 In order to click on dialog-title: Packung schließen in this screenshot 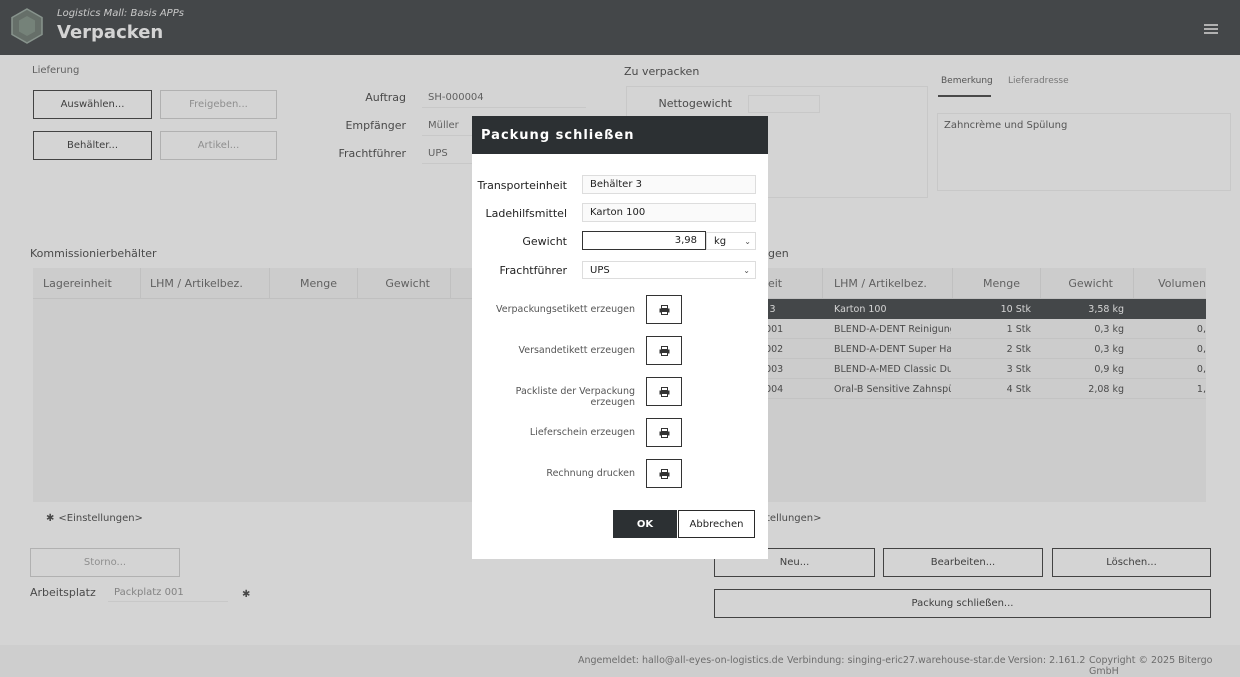, I will do `click(620, 135)`.